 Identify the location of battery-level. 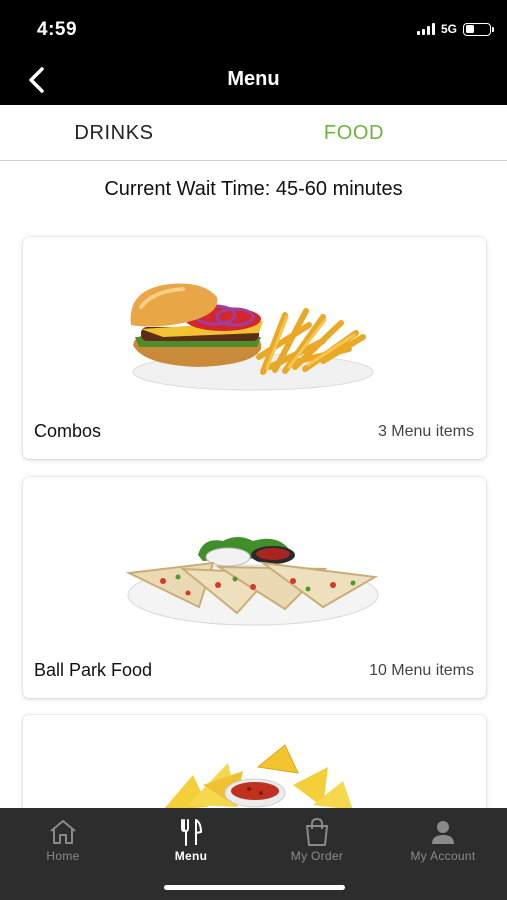
(469, 29).